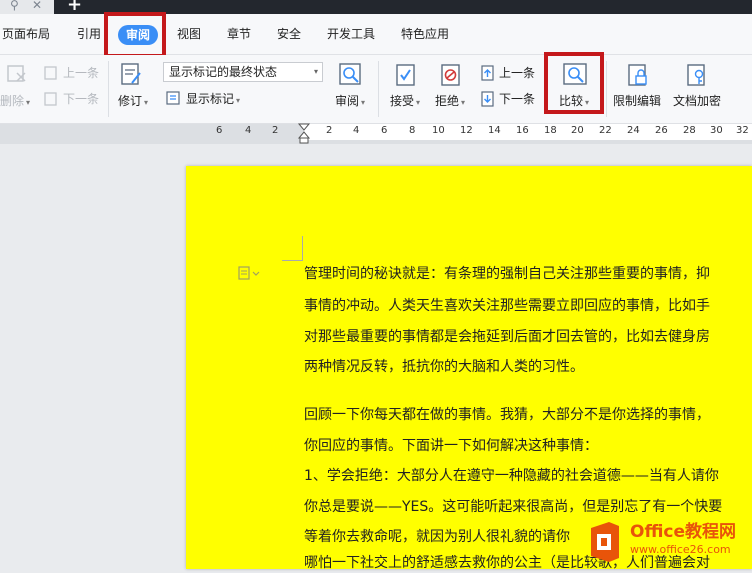 This screenshot has width=752, height=573. Describe the element at coordinates (405, 75) in the screenshot. I see `accept-icon` at that location.